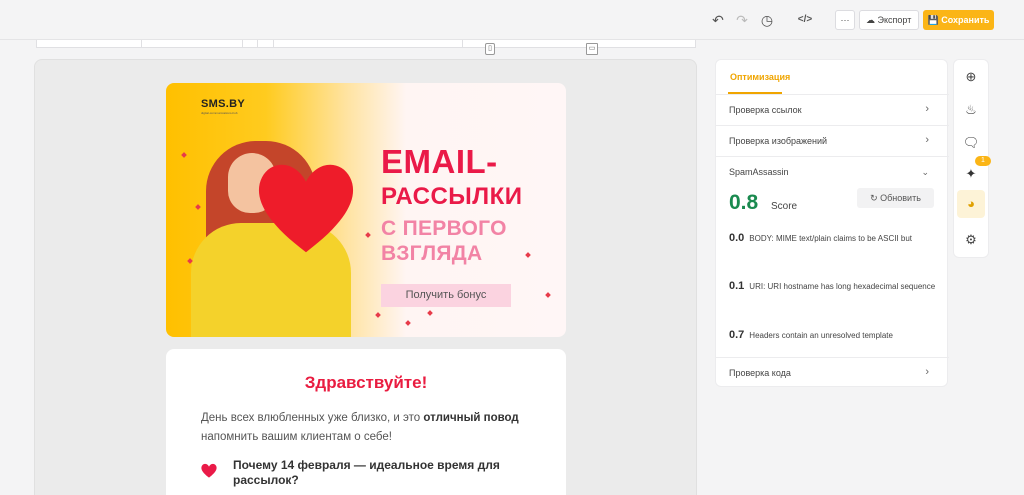  I want to click on image-check-row: Проверка изображений ›, so click(832, 140).